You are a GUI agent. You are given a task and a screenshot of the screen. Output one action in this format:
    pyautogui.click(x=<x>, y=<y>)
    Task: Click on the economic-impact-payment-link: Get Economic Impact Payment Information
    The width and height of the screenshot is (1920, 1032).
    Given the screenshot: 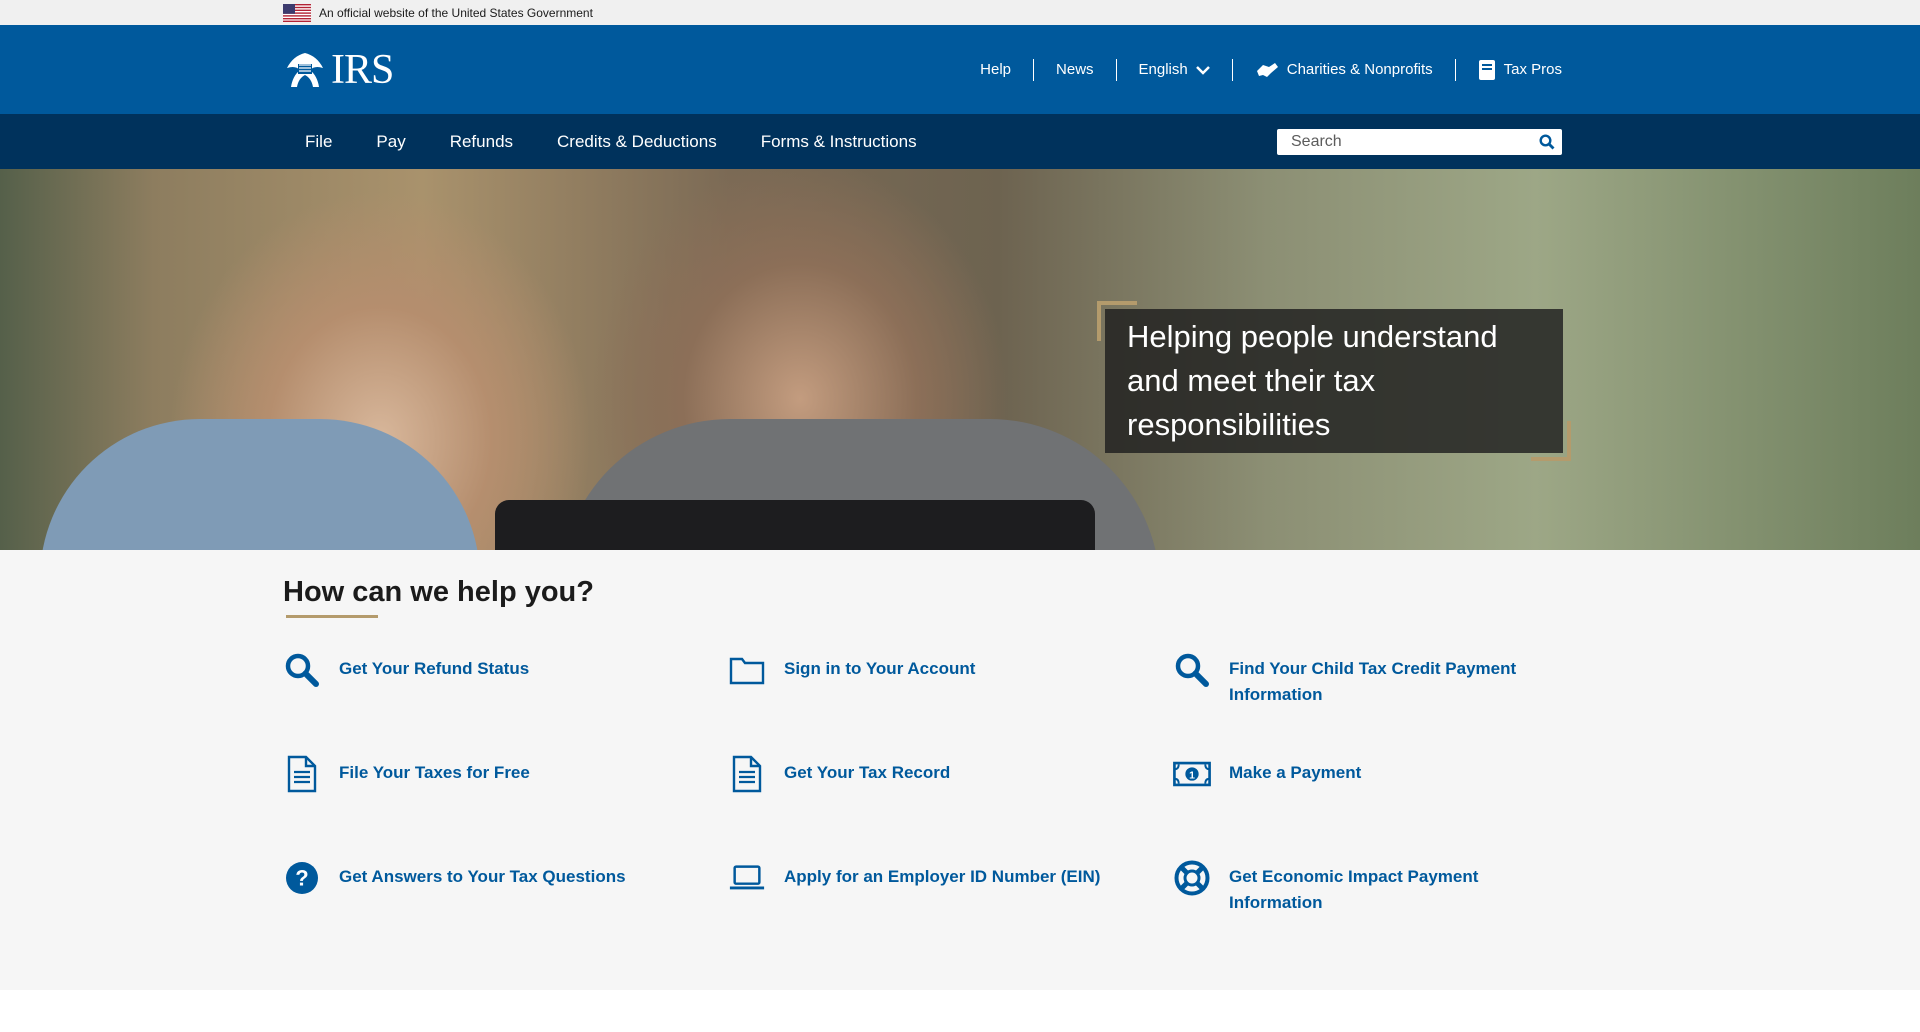 What is the action you would take?
    pyautogui.click(x=1373, y=912)
    